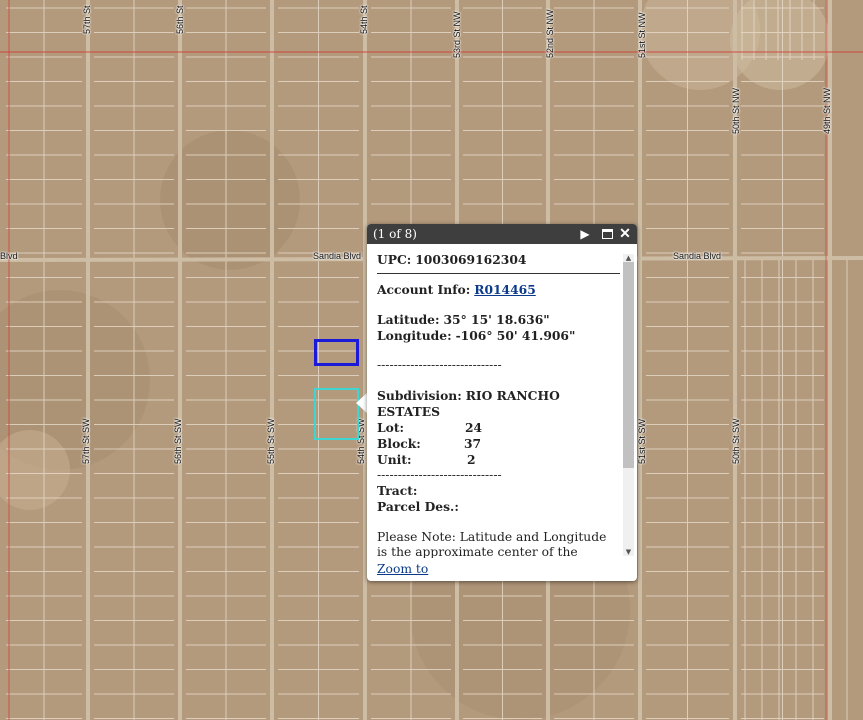  I want to click on block-label: Block:, so click(399, 443).